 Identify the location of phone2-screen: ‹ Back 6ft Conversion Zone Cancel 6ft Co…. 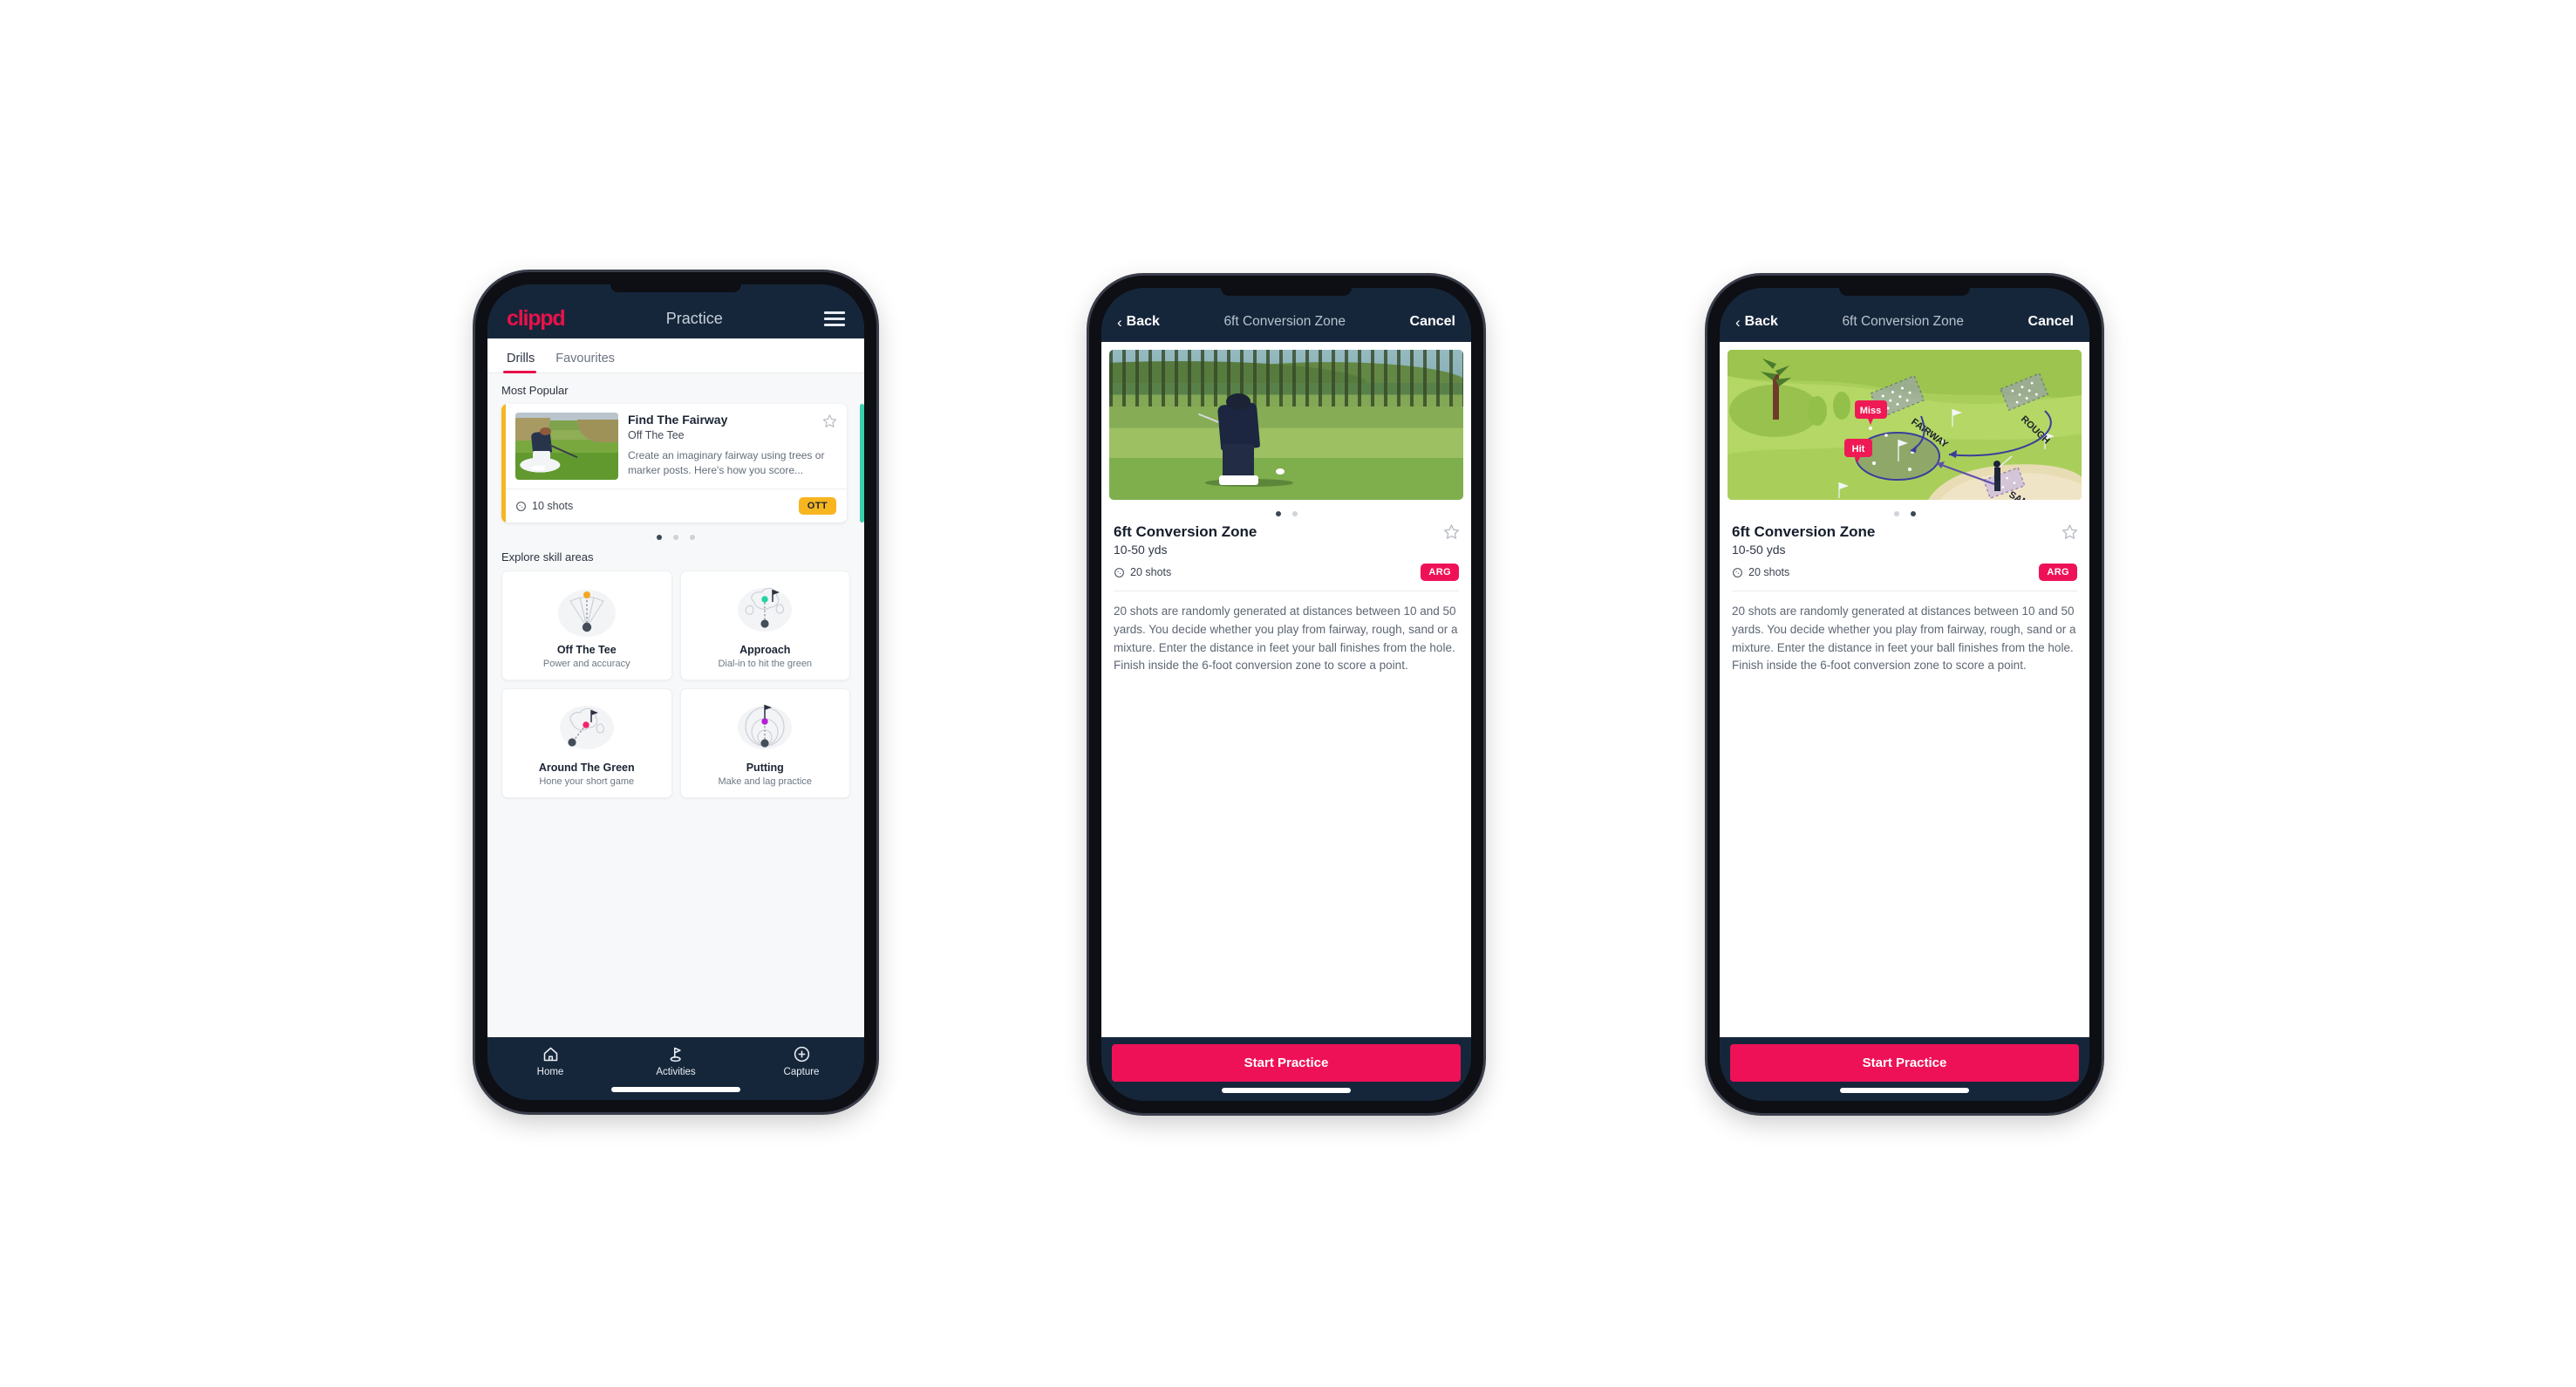
(1286, 694).